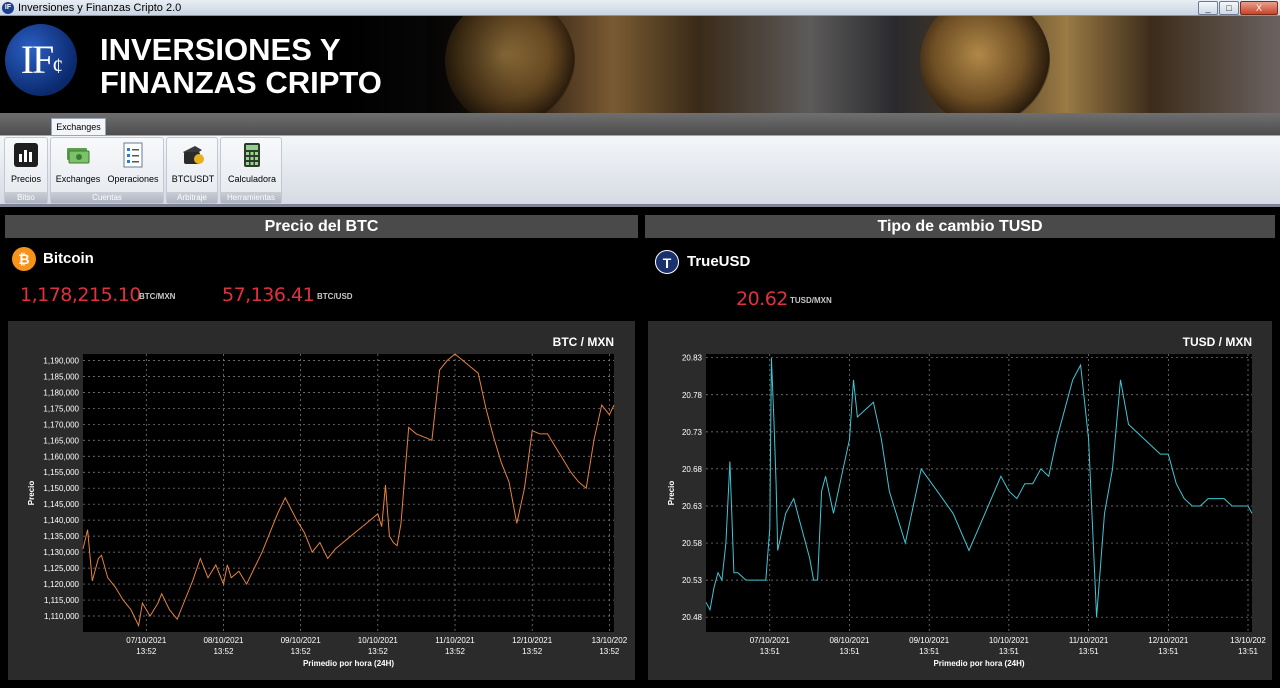  I want to click on y-tick-label: 1,160,000, so click(61, 456).